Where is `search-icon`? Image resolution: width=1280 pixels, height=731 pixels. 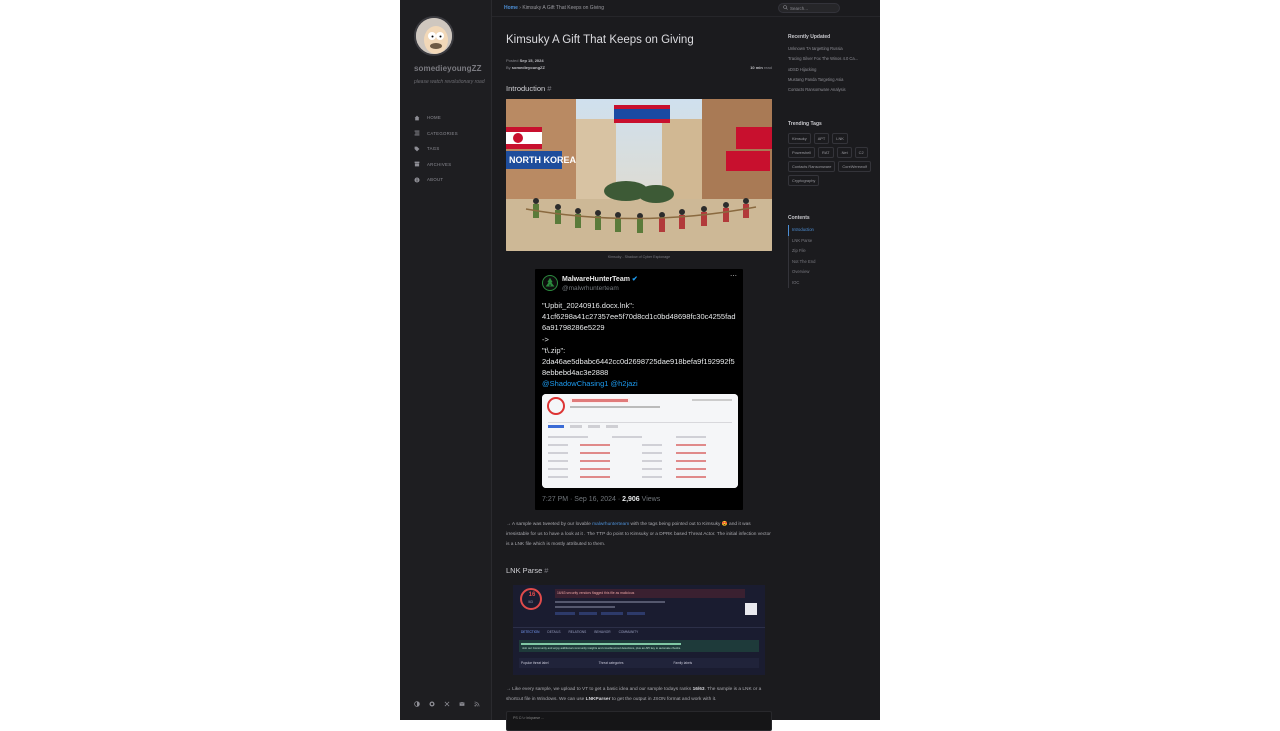
search-icon is located at coordinates (785, 8).